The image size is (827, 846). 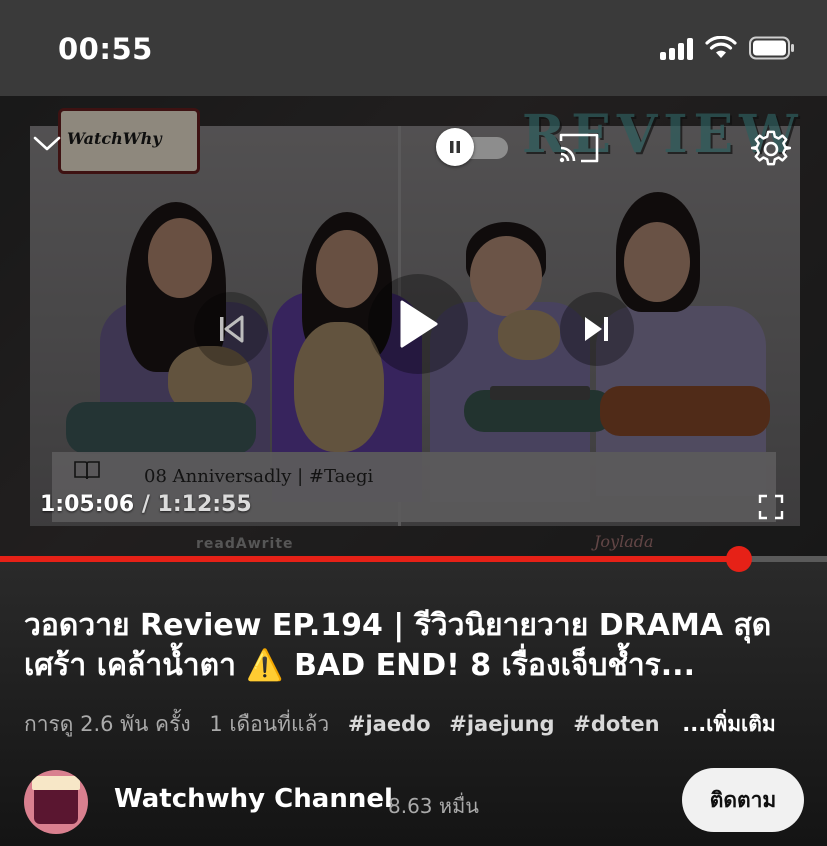 I want to click on autoplay-knob, so click(x=455, y=147).